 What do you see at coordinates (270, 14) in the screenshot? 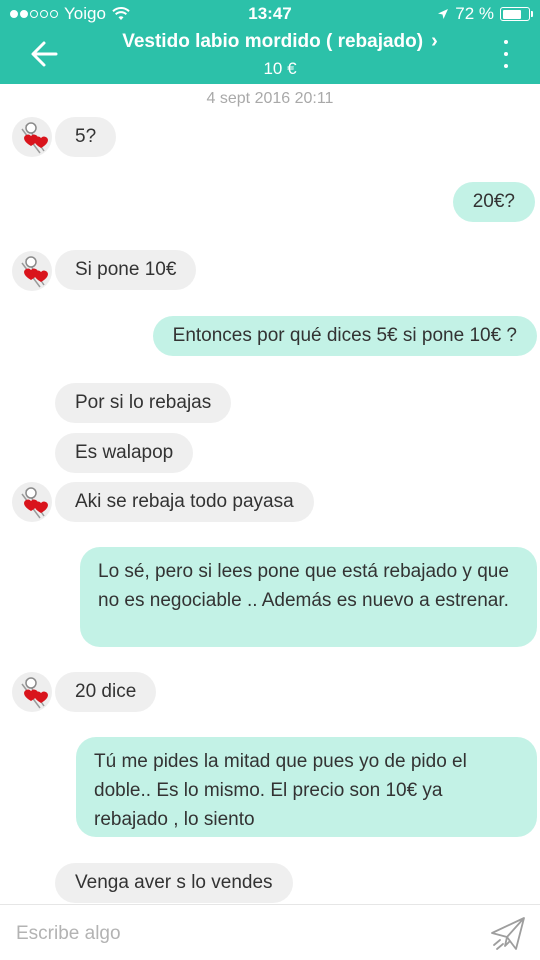
I see `status-bar: Yoigo 13:47 72 %` at bounding box center [270, 14].